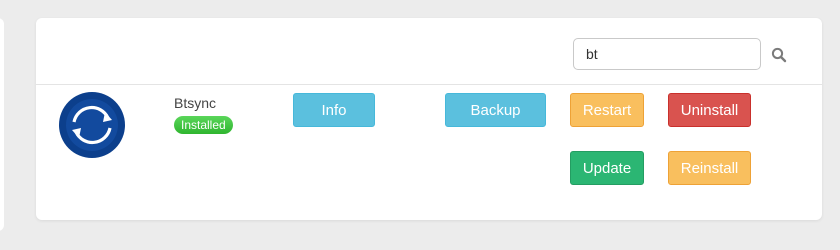 The width and height of the screenshot is (840, 250). Describe the element at coordinates (607, 168) in the screenshot. I see `update-button: Update` at that location.